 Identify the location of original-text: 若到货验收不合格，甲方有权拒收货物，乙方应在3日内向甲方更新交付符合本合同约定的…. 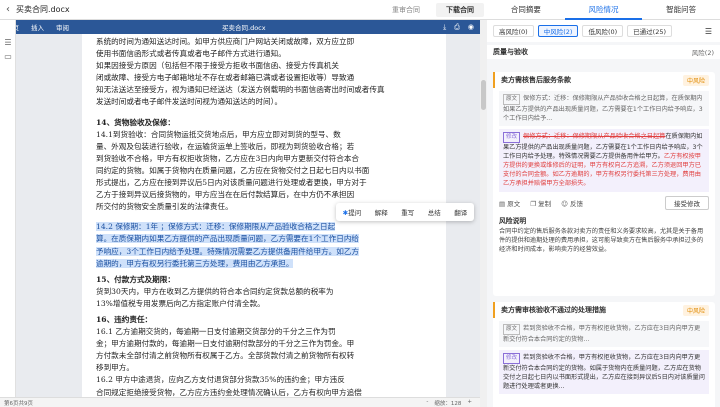
(601, 334).